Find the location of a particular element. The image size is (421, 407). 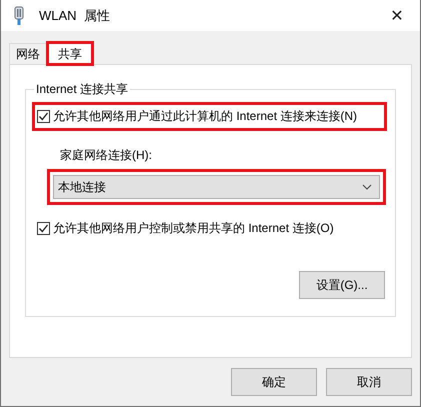

tab: 共享 is located at coordinates (70, 53).